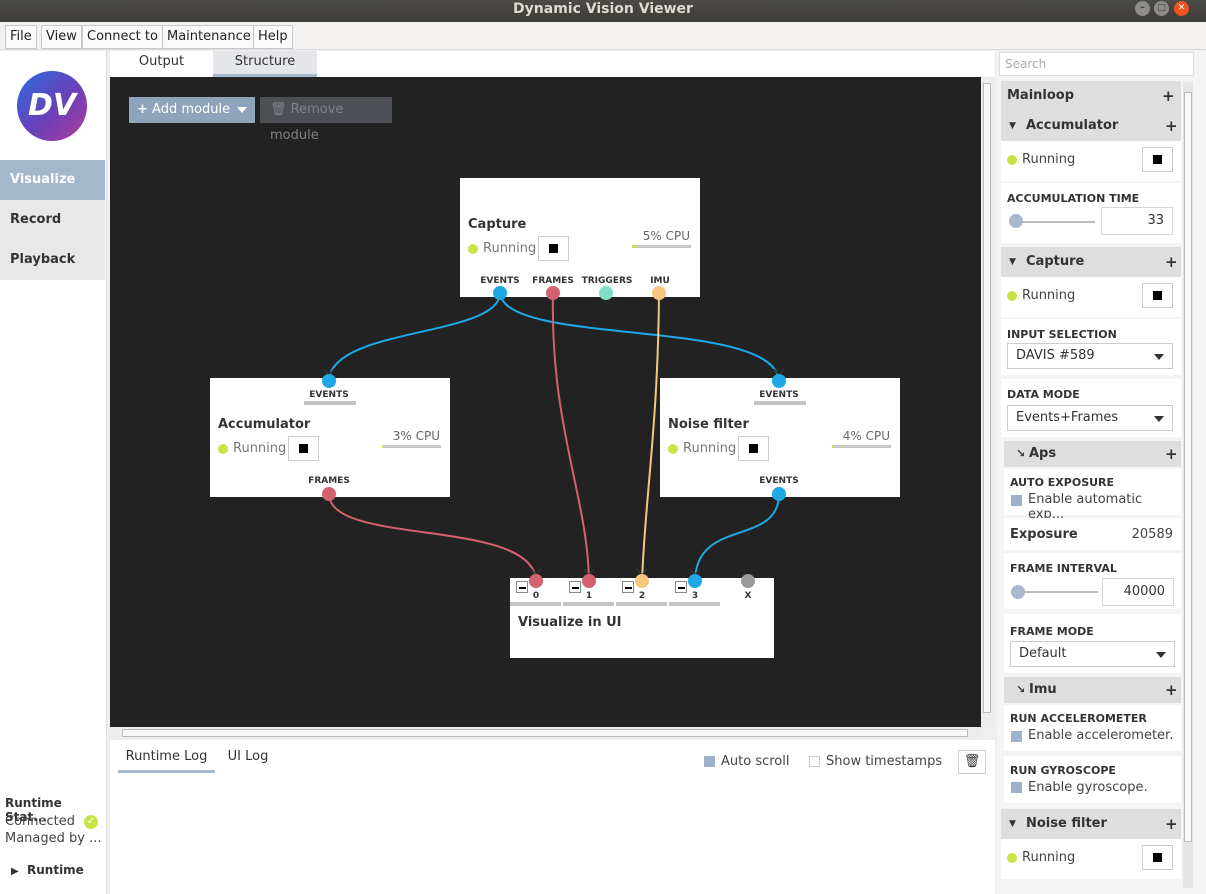  What do you see at coordinates (166, 760) in the screenshot?
I see `tab-runtime-log: Runtime Log` at bounding box center [166, 760].